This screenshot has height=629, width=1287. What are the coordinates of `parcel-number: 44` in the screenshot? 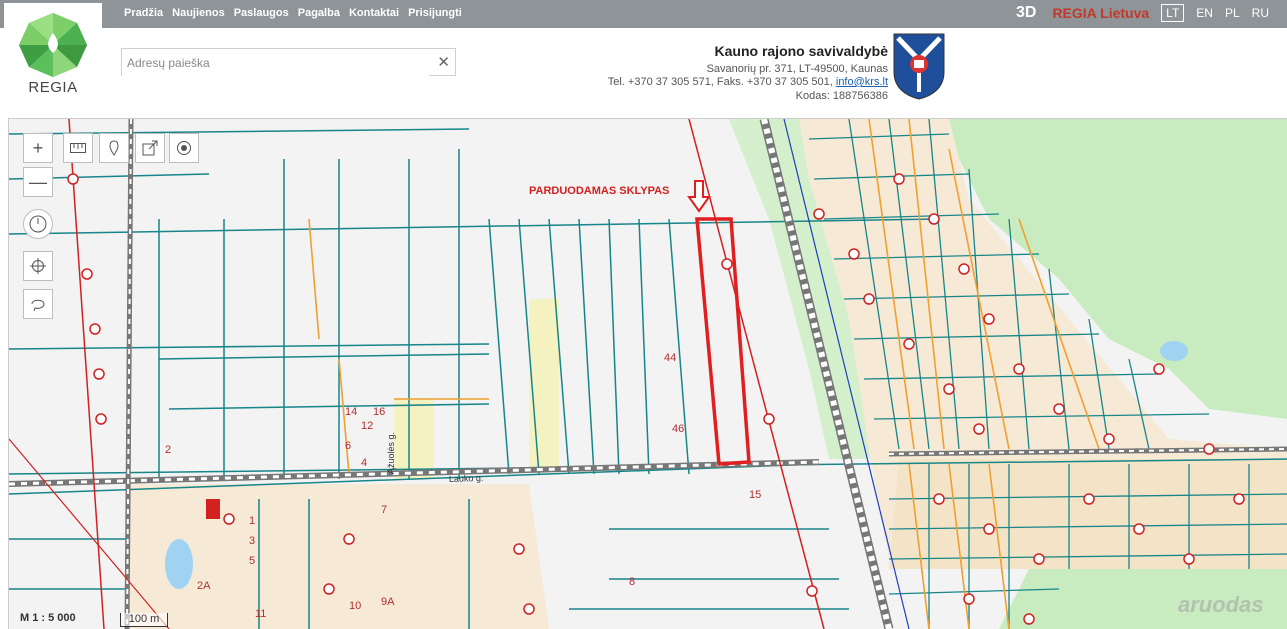 It's located at (670, 358).